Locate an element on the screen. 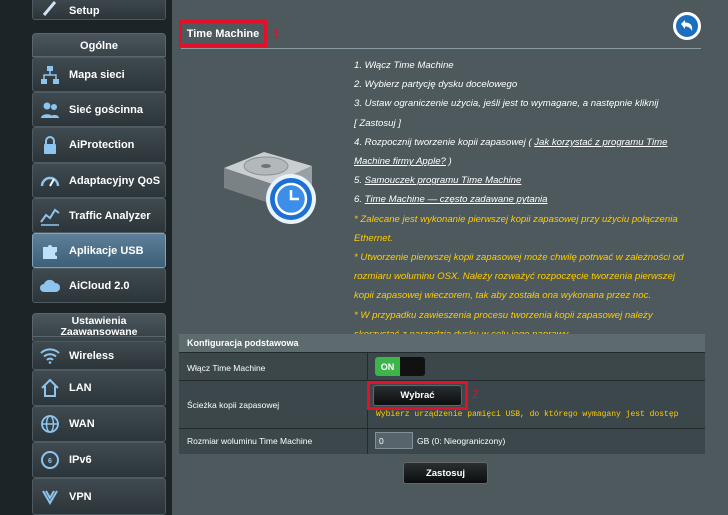 This screenshot has width=728, height=515. sidebar-item-ipv6: 6 IPv6 is located at coordinates (99, 460).